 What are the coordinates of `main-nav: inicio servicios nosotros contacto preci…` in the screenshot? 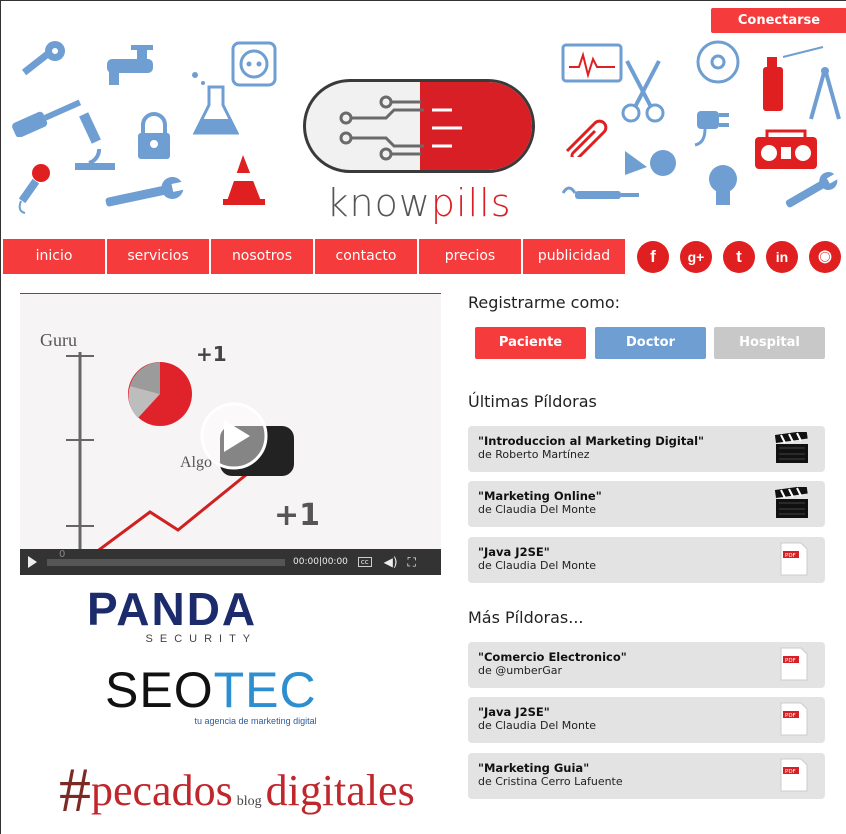 It's located at (314, 256).